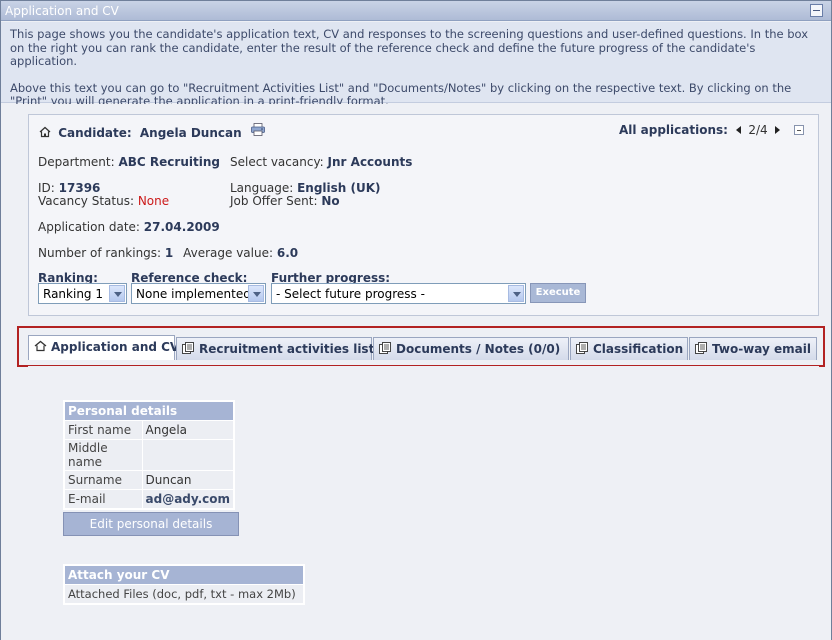  Describe the element at coordinates (287, 253) in the screenshot. I see `average-value: 6.0` at that location.